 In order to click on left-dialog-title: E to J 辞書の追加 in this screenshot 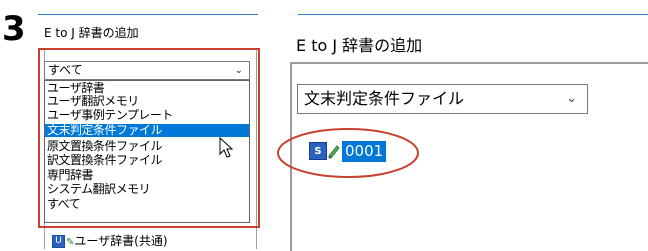, I will do `click(91, 33)`.